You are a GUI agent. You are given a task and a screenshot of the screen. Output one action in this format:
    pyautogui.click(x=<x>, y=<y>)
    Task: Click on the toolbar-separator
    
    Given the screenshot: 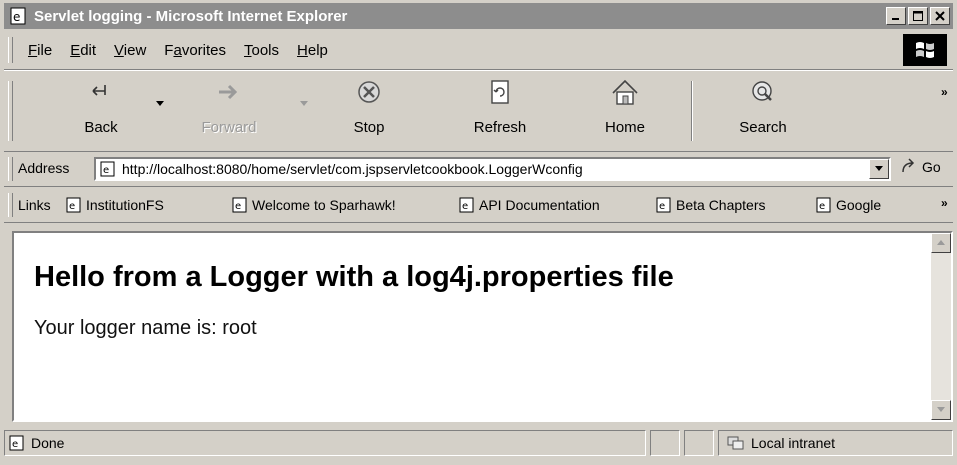 What is the action you would take?
    pyautogui.click(x=692, y=111)
    